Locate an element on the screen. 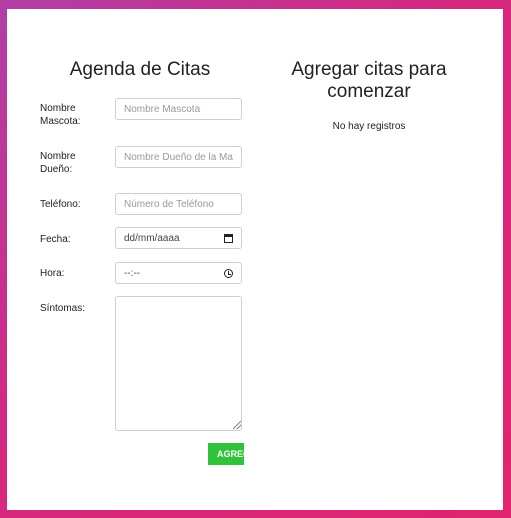 The width and height of the screenshot is (511, 518). submit-button: AGREGAR is located at coordinates (226, 454).